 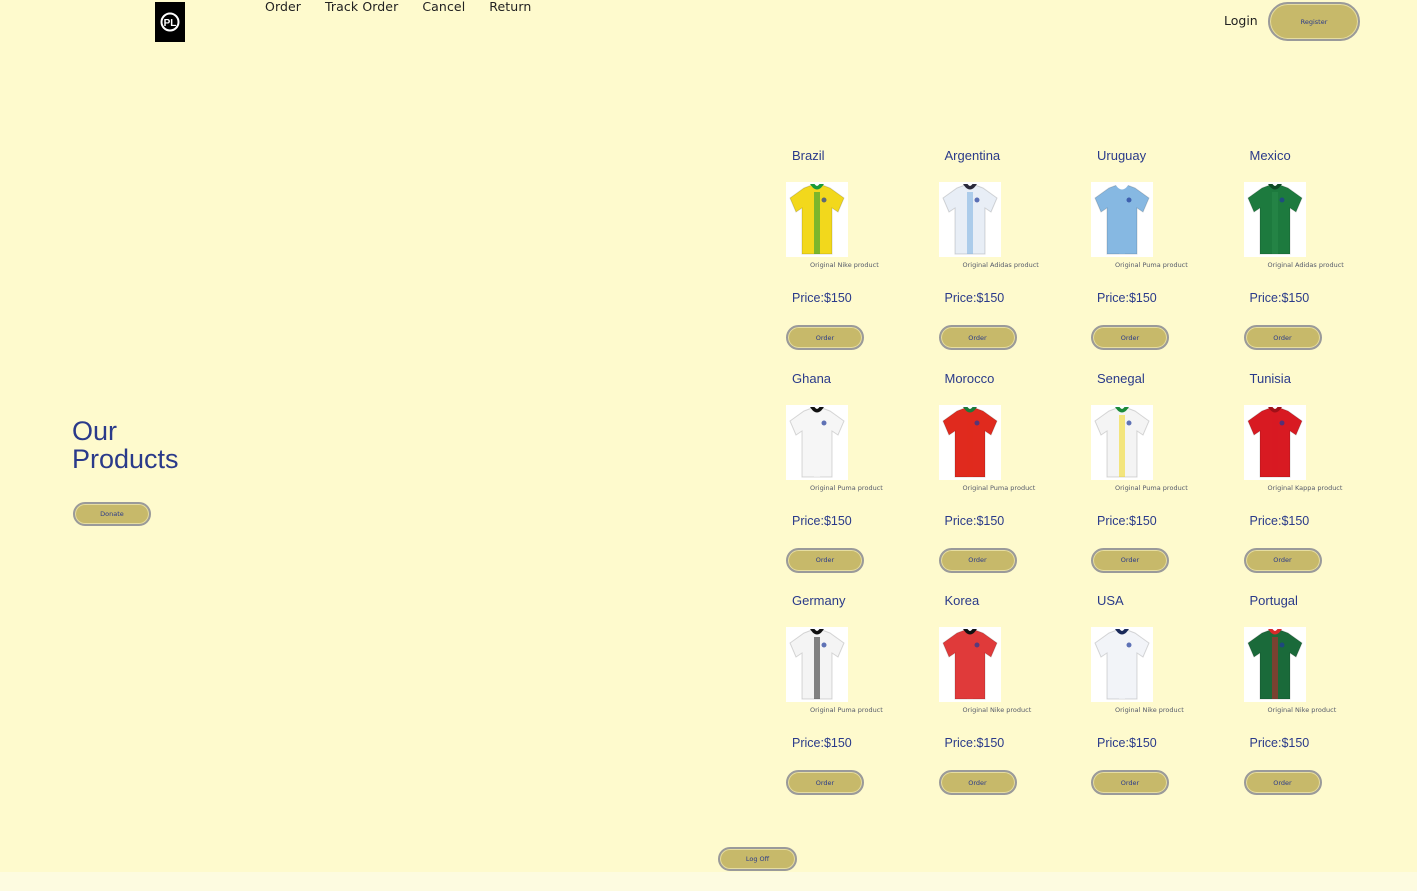 I want to click on order-button-senegal: Order, so click(x=1130, y=560).